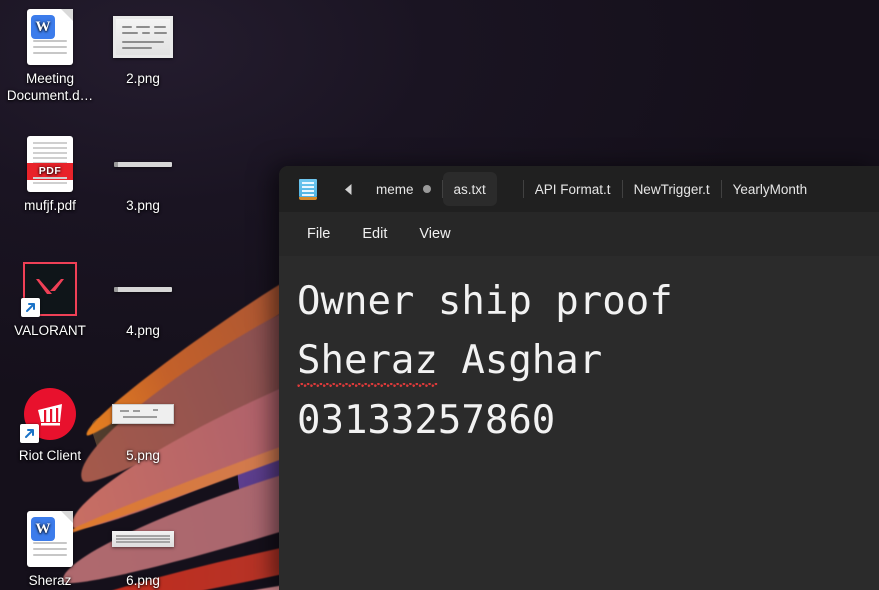 This screenshot has width=879, height=590. I want to click on tab-label: YearlyMonth, so click(770, 189).